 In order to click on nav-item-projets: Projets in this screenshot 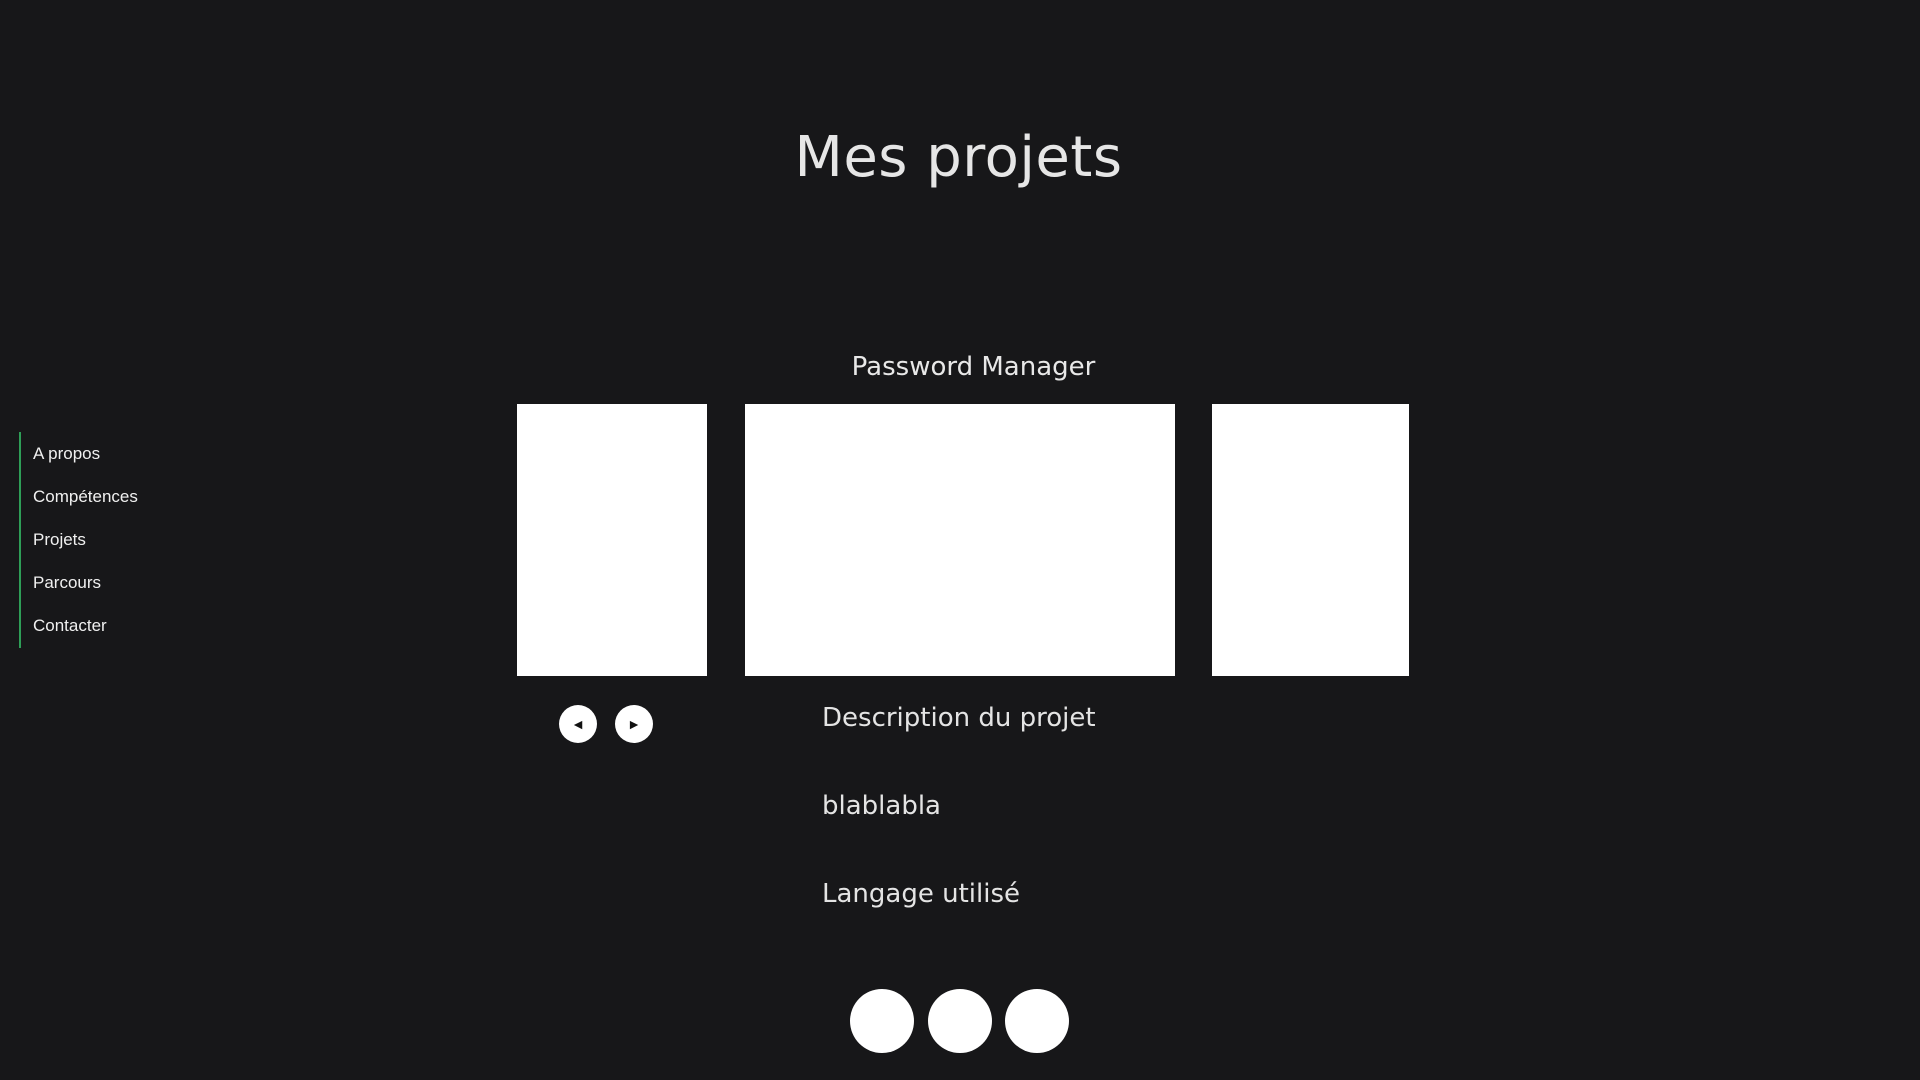, I will do `click(85, 539)`.